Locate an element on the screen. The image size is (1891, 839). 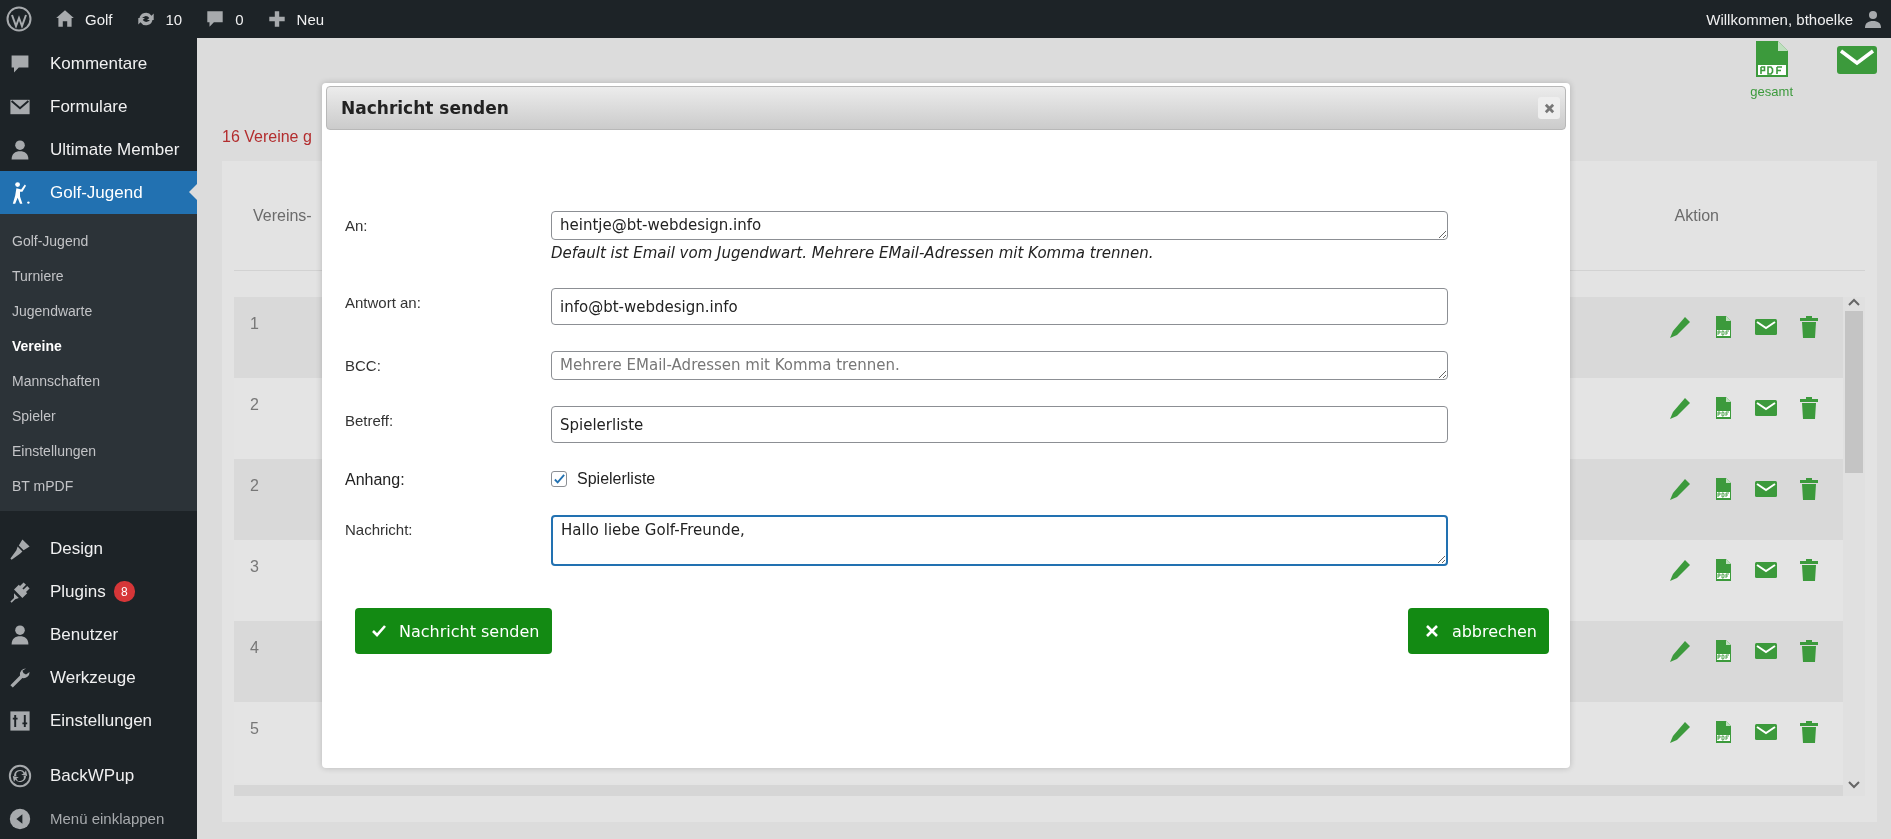
home-icon is located at coordinates (65, 19).